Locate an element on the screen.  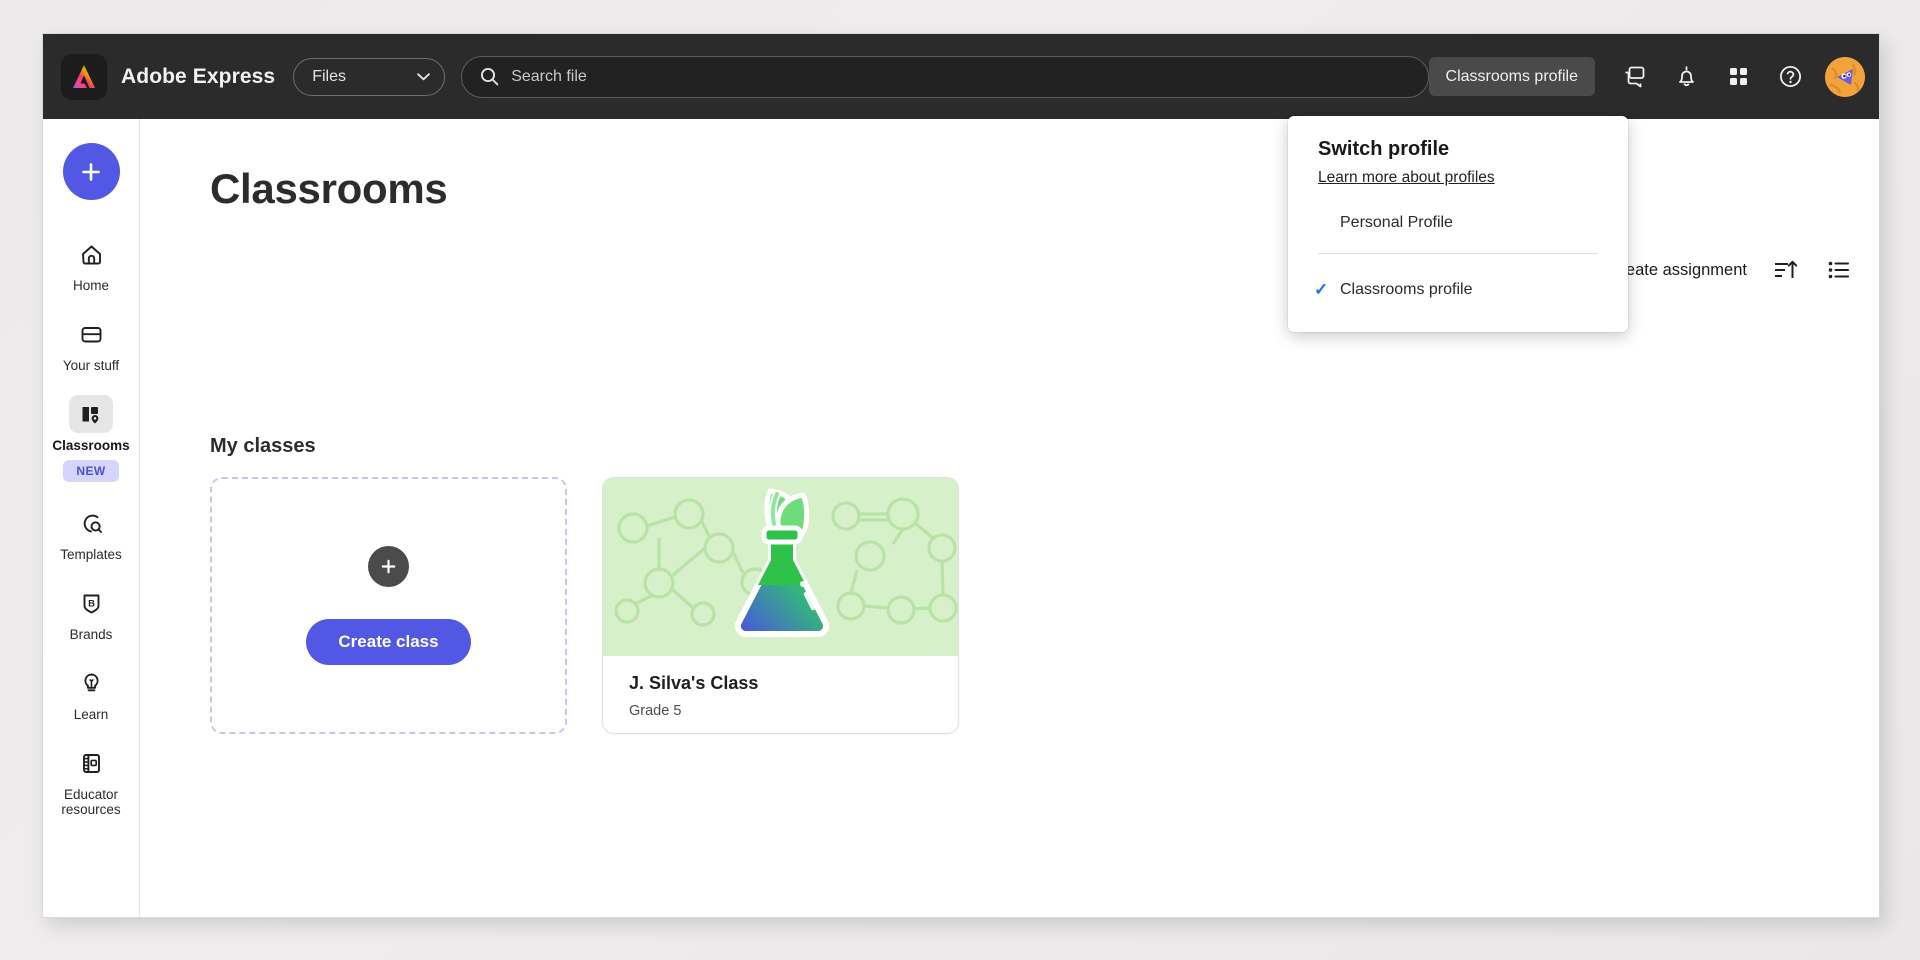
menu-divider is located at coordinates (1458, 253).